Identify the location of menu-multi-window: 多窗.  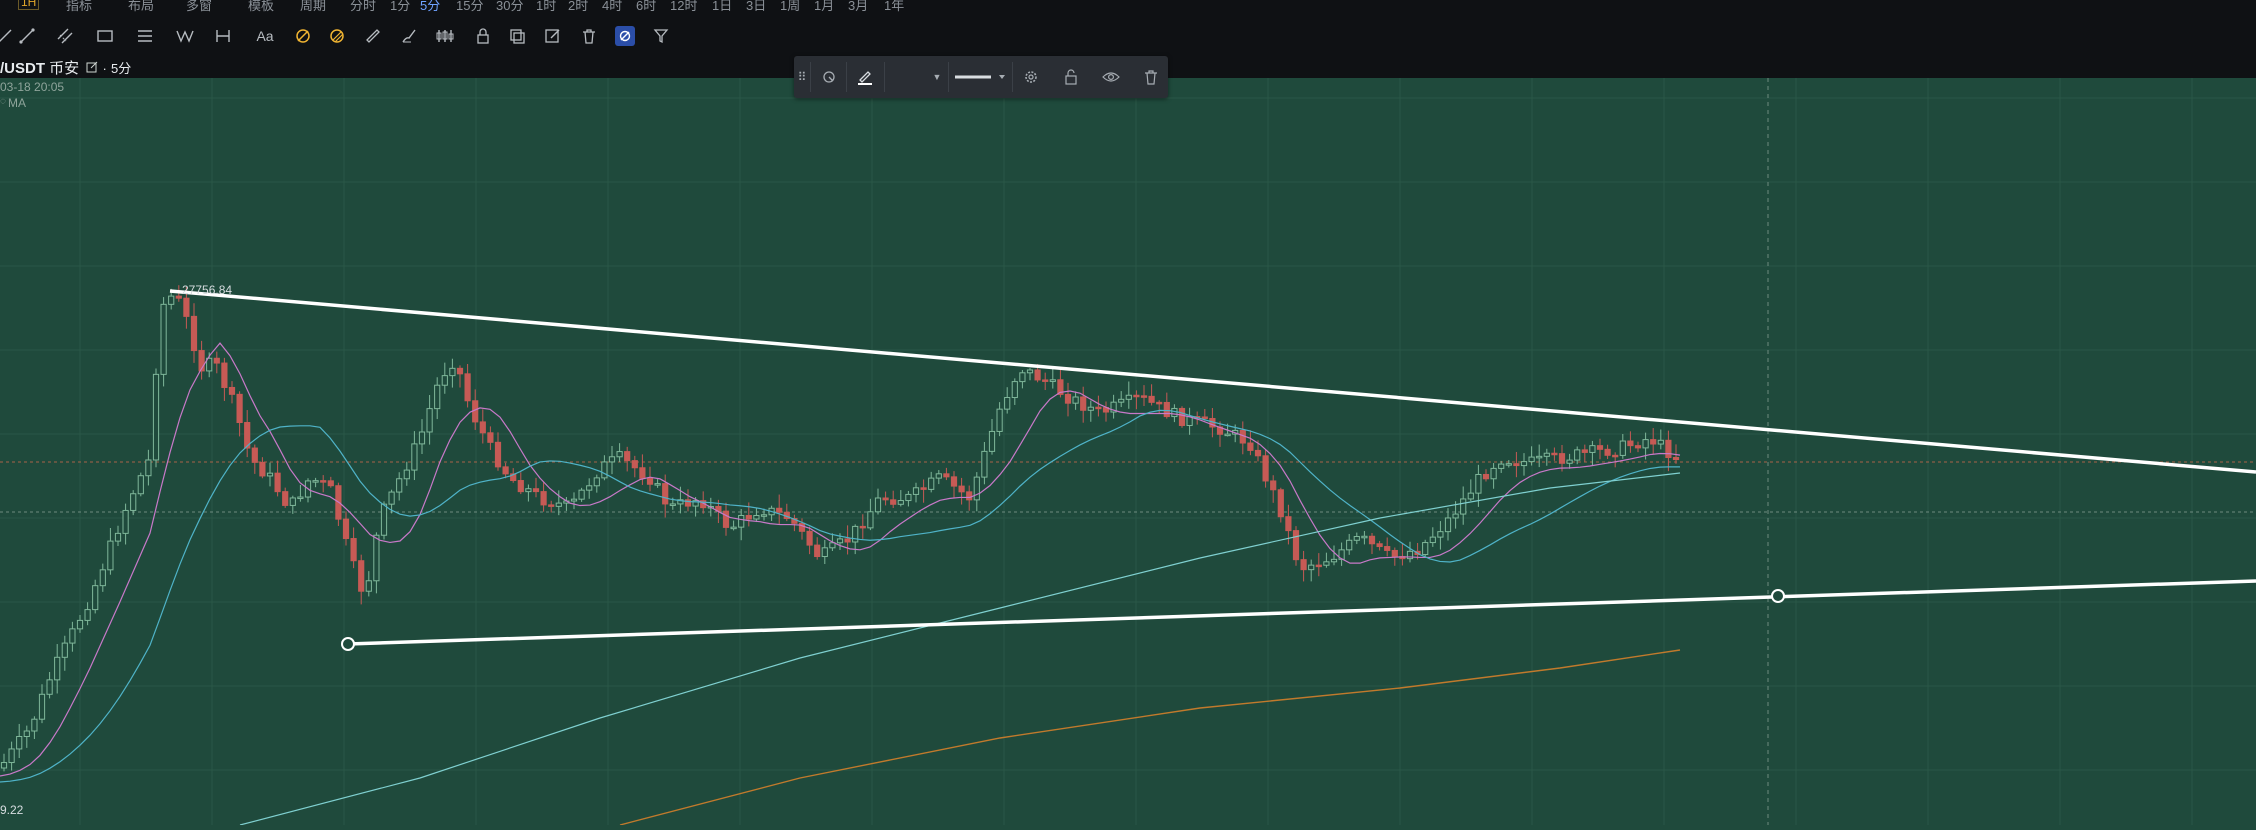
(199, 7).